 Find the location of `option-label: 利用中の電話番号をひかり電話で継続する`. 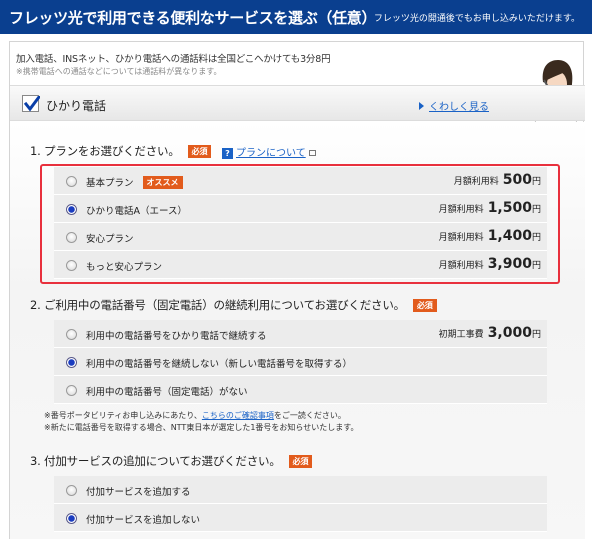

option-label: 利用中の電話番号をひかり電話で継続する is located at coordinates (176, 336).